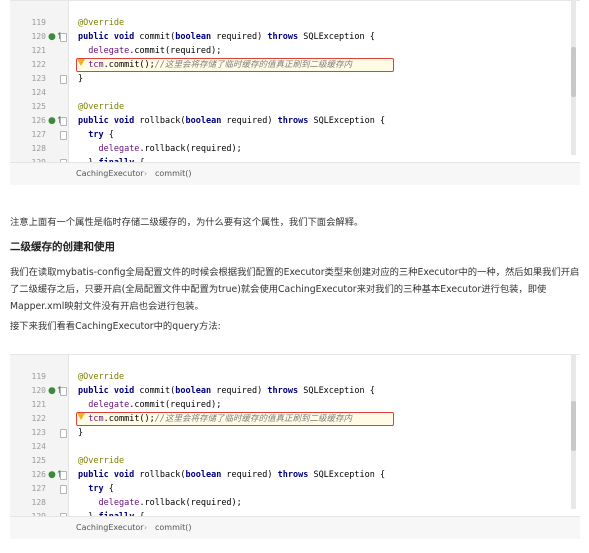 This screenshot has width=589, height=553. I want to click on lead-paragraph: 接下来我们看看CachingExecutor中的query方法:, so click(115, 326).